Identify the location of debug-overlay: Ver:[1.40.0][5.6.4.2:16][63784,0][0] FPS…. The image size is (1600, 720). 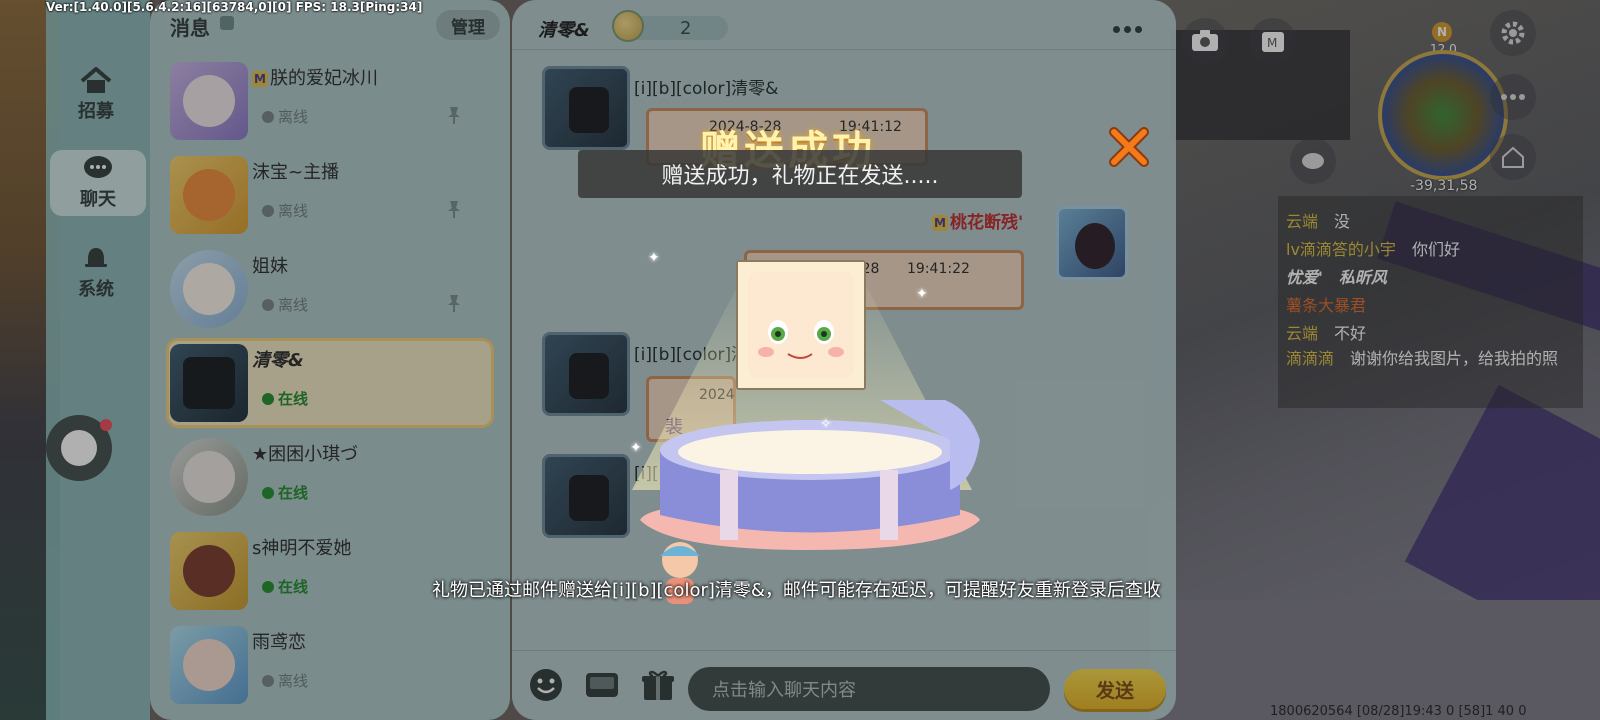
(234, 7).